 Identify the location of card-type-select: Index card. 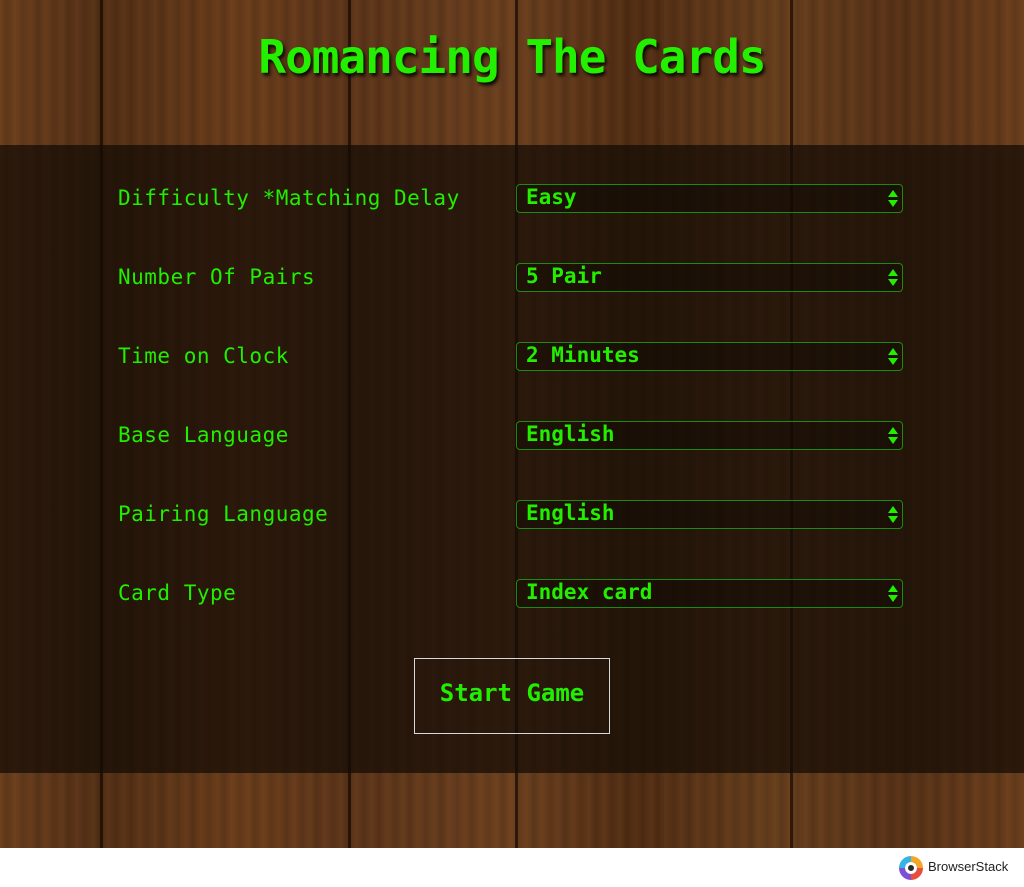
(709, 593).